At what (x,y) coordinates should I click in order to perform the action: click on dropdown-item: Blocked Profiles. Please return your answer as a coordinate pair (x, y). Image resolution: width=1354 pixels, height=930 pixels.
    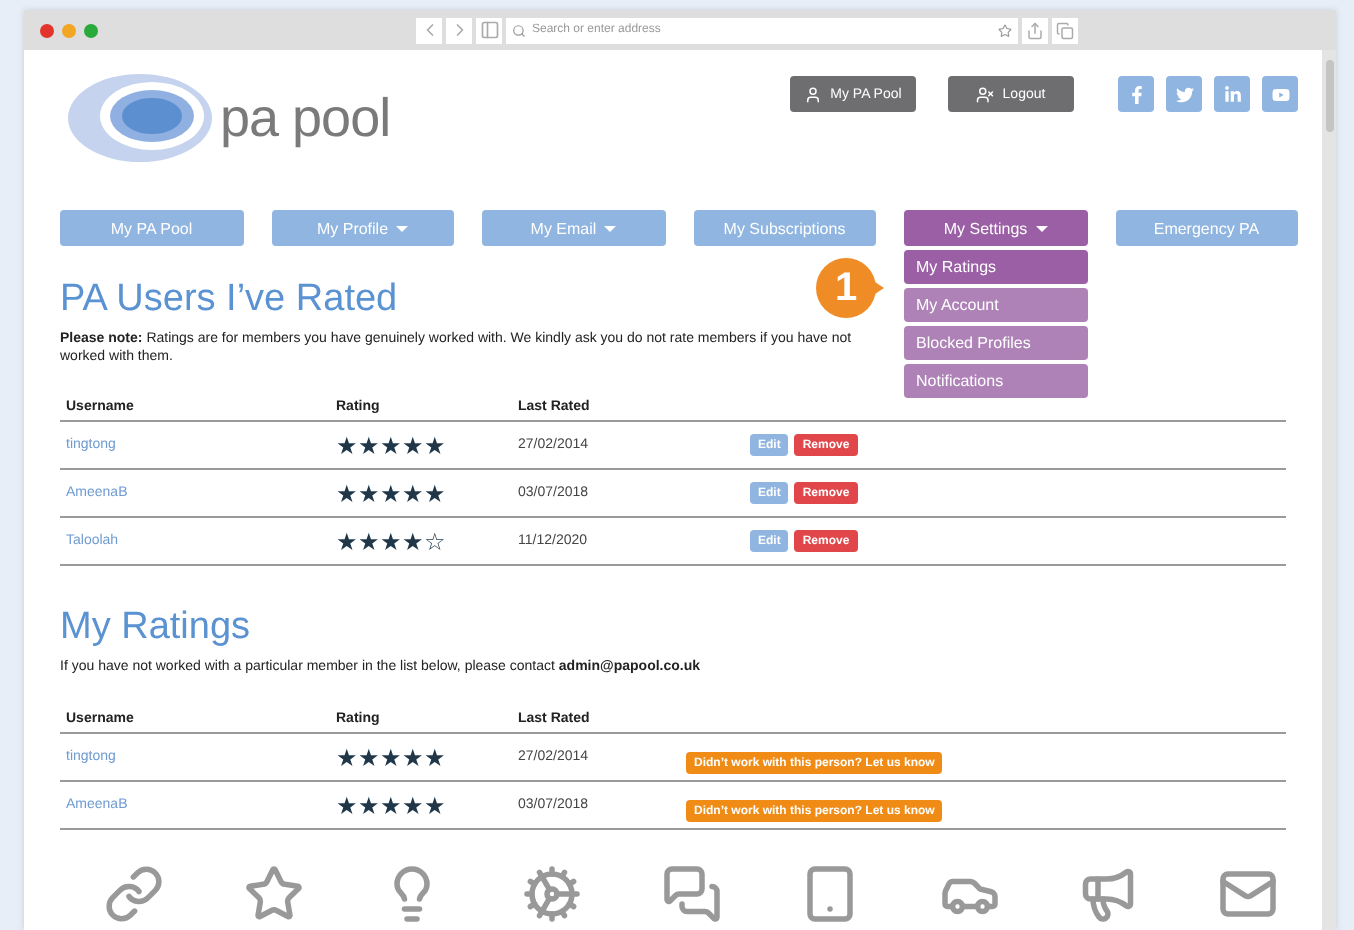
    Looking at the image, I should click on (995, 343).